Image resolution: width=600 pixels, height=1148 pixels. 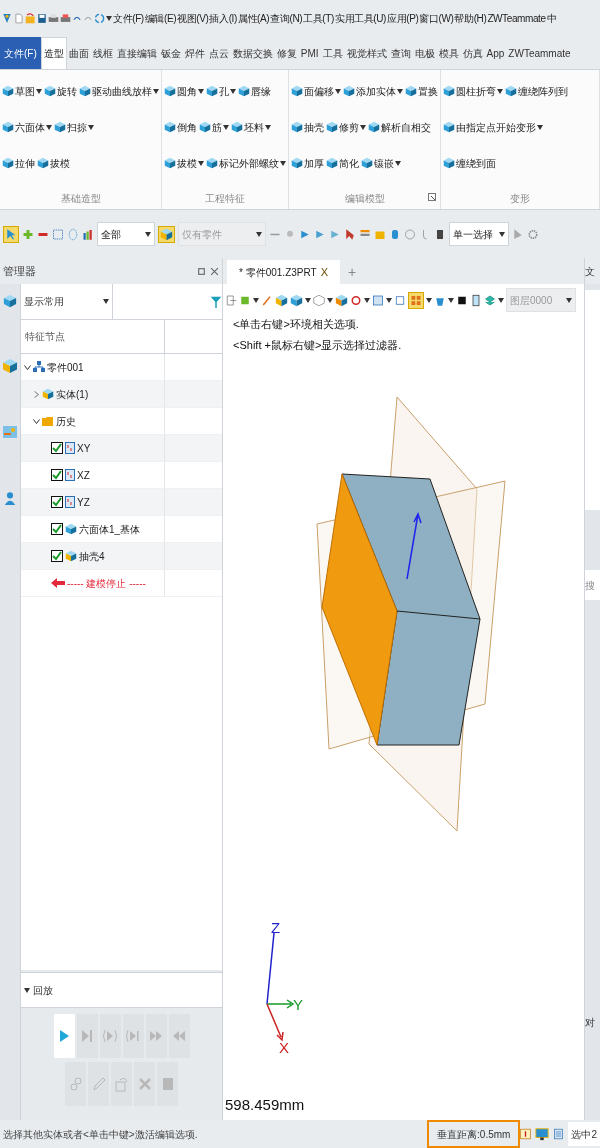 I want to click on ribbon-button: 旋转, so click(x=60, y=91).